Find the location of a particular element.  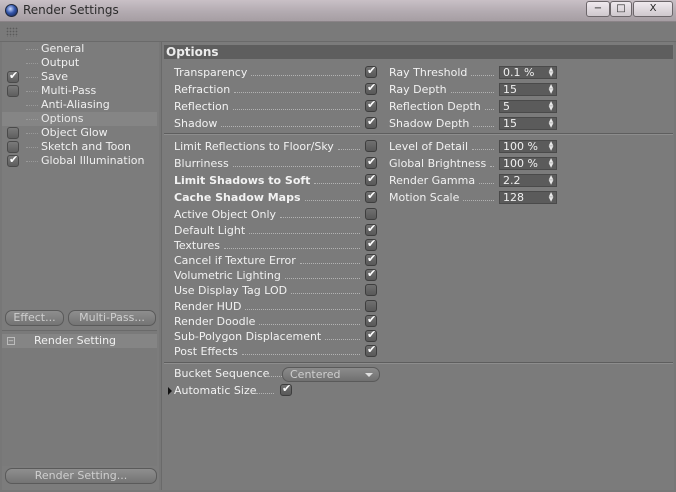

limit-shadows-to-soft-row: Limit Shadows to Soft ✔ is located at coordinates (276, 180).